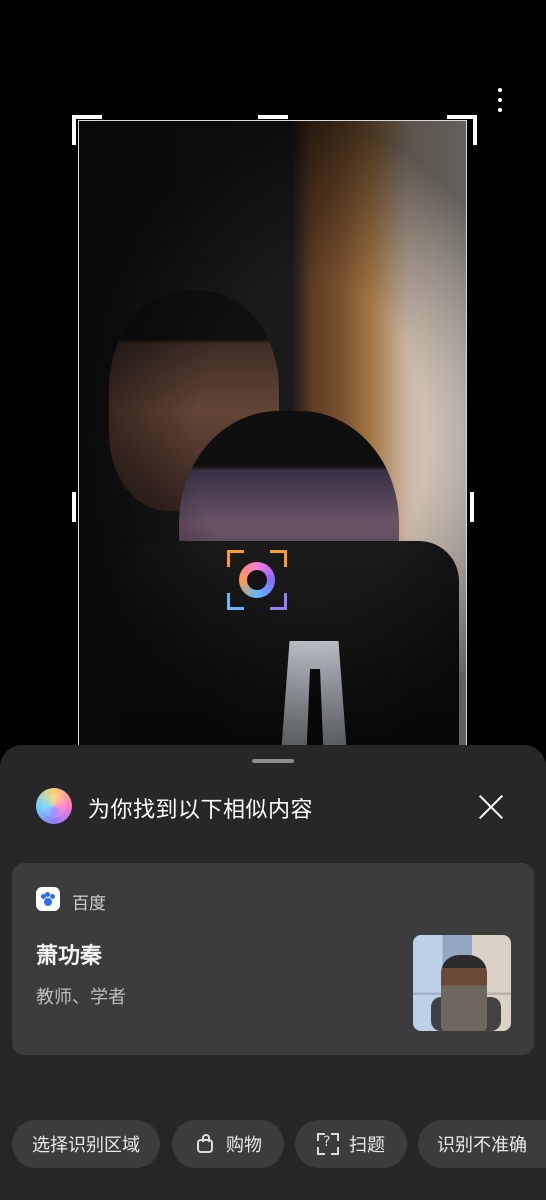 The image size is (546, 1200). I want to click on select-area-label: 选择识别区域, so click(86, 1145).